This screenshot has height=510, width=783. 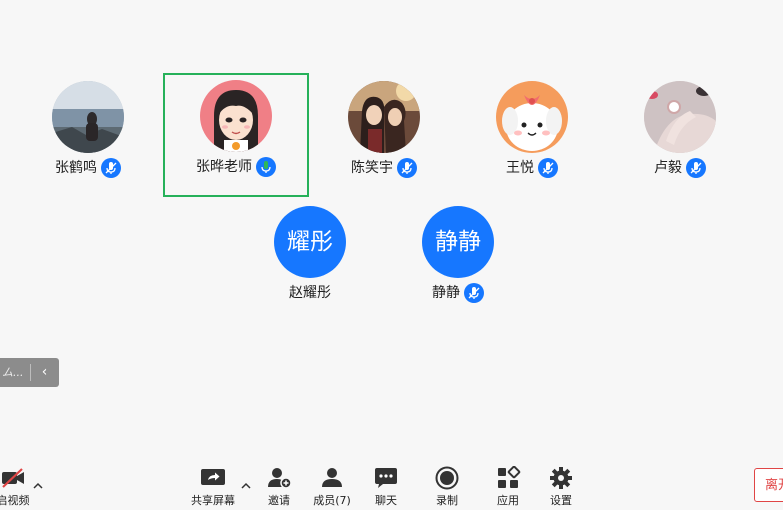 I want to click on participant-name-row: 陈笑宇, so click(x=384, y=168).